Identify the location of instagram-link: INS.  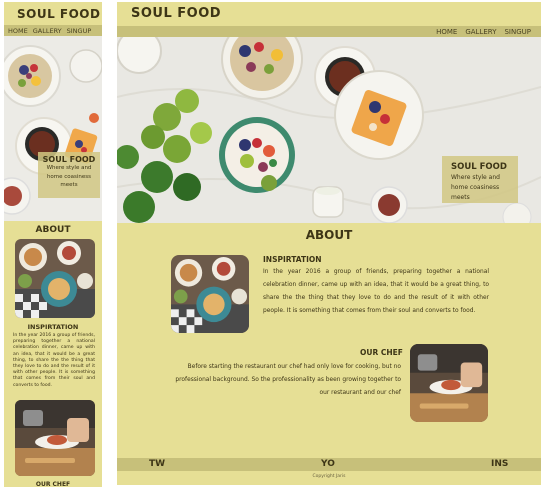
(499, 464).